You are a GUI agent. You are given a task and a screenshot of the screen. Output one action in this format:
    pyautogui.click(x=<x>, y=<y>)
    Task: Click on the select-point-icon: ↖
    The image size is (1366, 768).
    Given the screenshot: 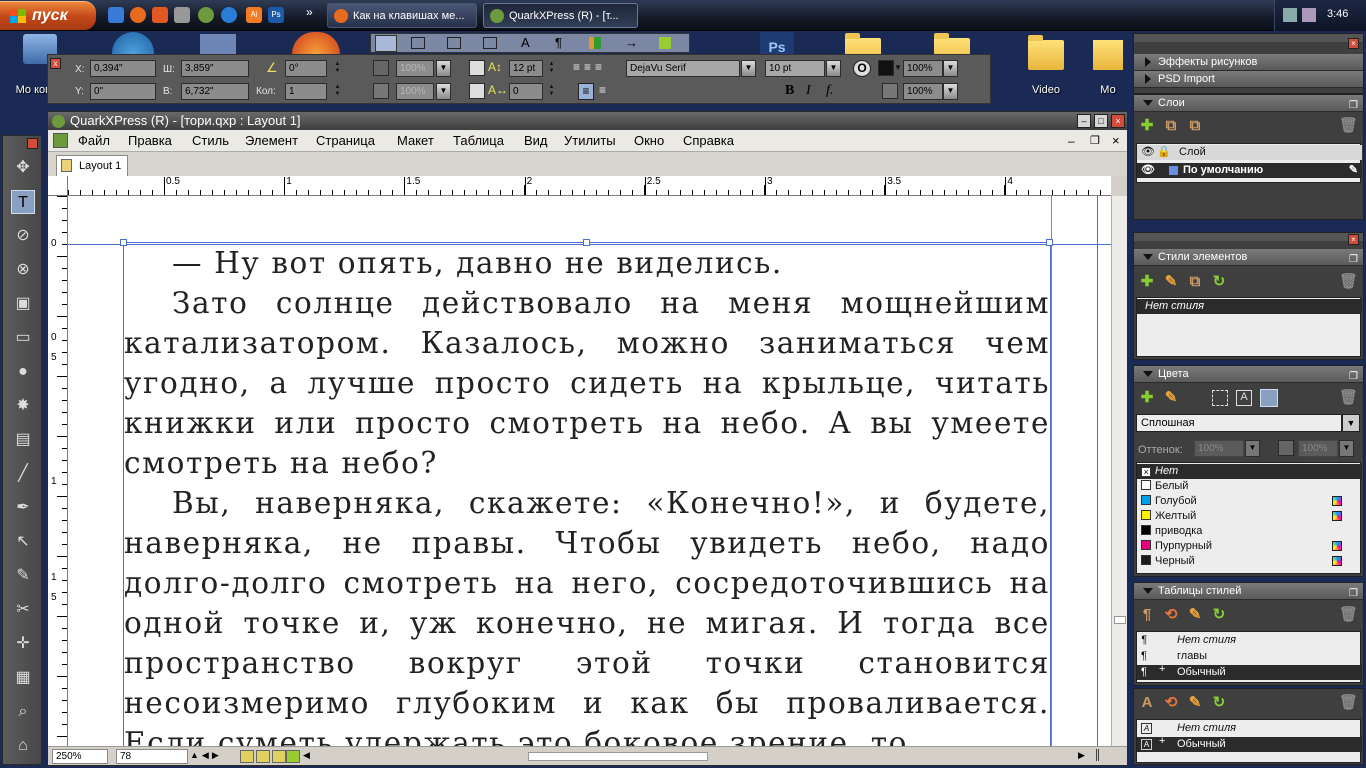 What is the action you would take?
    pyautogui.click(x=23, y=542)
    